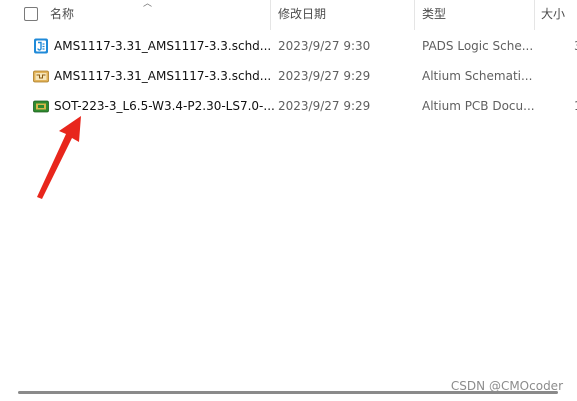 The width and height of the screenshot is (577, 401). I want to click on watermark: CSDN @CMOcoder, so click(506, 386).